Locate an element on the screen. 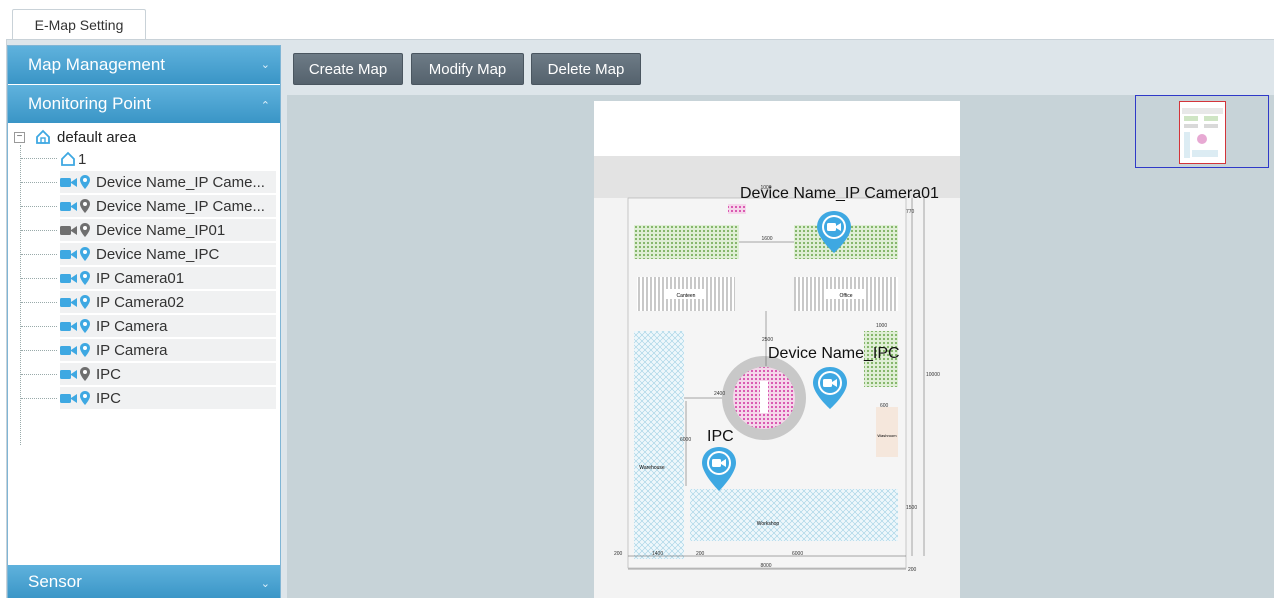 Image resolution: width=1274 pixels, height=598 pixels. section-label: Sensor is located at coordinates (55, 581).